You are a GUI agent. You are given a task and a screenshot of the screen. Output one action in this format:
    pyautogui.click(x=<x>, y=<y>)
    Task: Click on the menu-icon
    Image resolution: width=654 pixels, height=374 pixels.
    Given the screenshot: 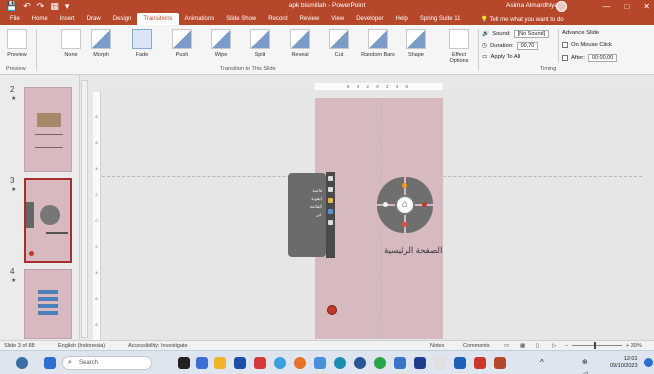 What is the action you would take?
    pyautogui.click(x=330, y=178)
    